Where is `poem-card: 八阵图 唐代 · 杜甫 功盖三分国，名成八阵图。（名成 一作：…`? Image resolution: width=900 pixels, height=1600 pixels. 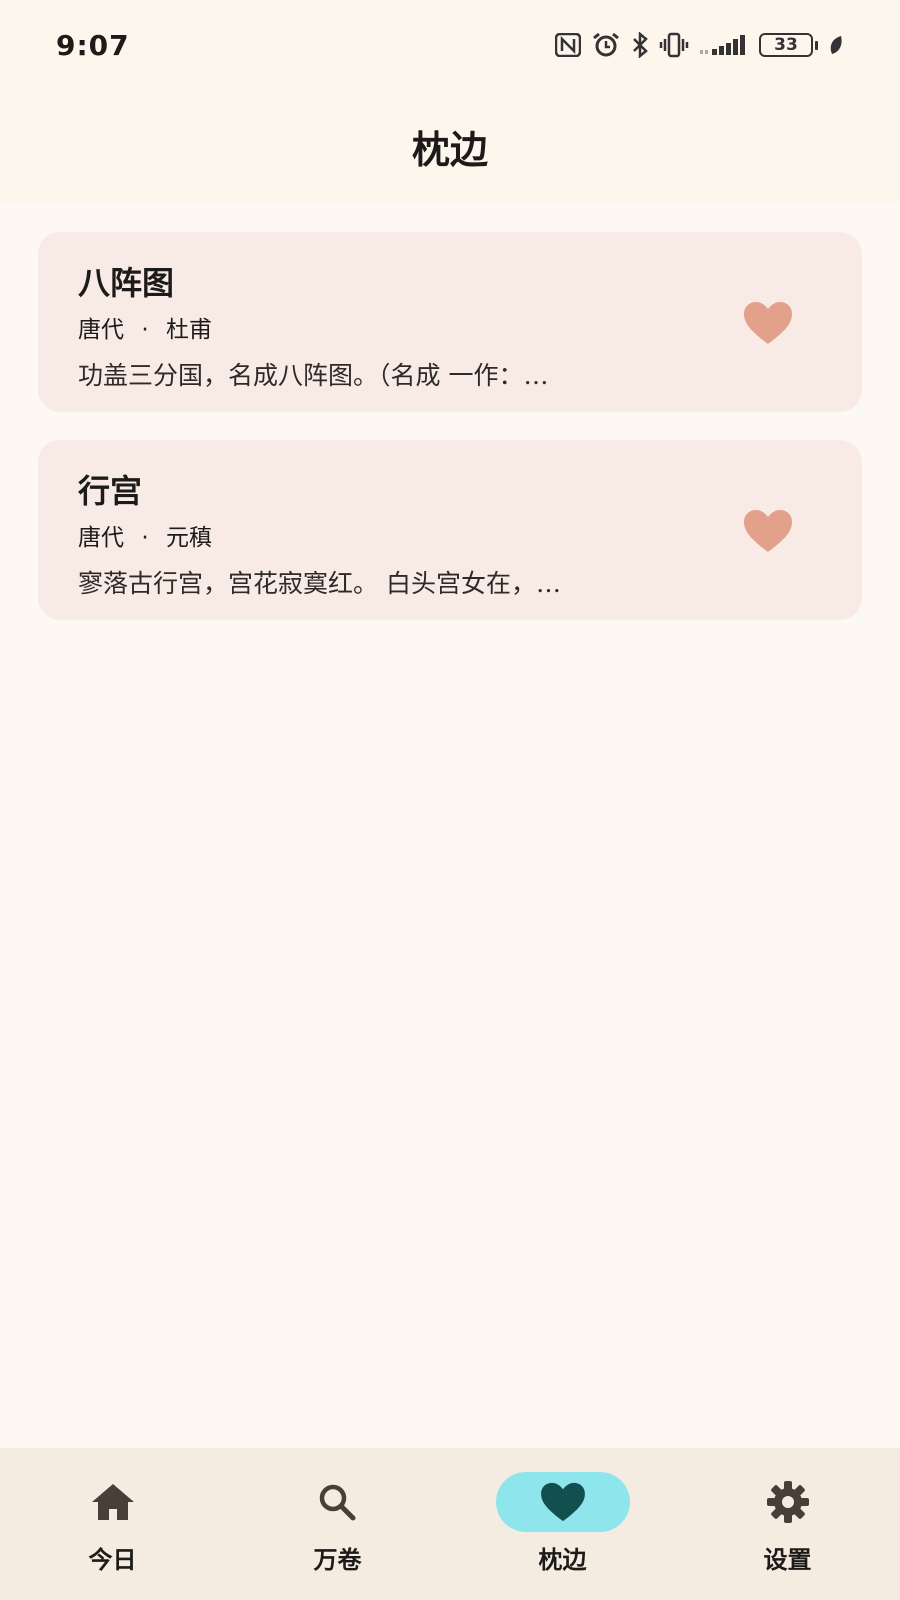 poem-card: 八阵图 唐代 · 杜甫 功盖三分国，名成八阵图。（名成 一作：… is located at coordinates (450, 322).